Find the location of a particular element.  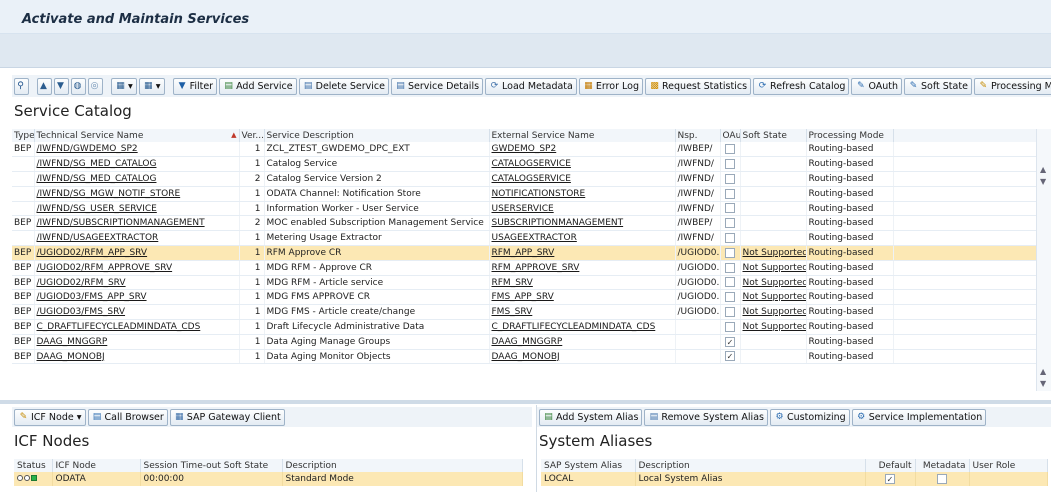

column-header-soft-state: Soft State is located at coordinates (773, 135).